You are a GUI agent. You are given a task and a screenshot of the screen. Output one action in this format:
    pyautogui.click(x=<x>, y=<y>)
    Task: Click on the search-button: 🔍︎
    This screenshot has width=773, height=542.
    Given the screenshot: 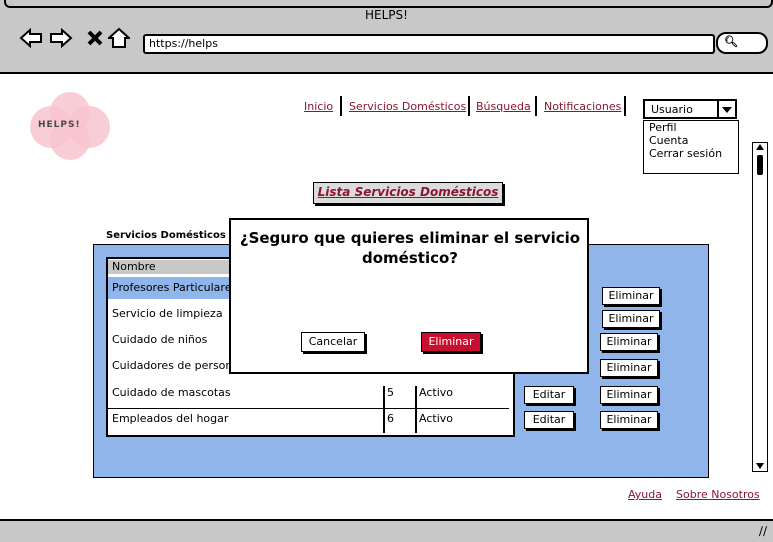 What is the action you would take?
    pyautogui.click(x=742, y=43)
    